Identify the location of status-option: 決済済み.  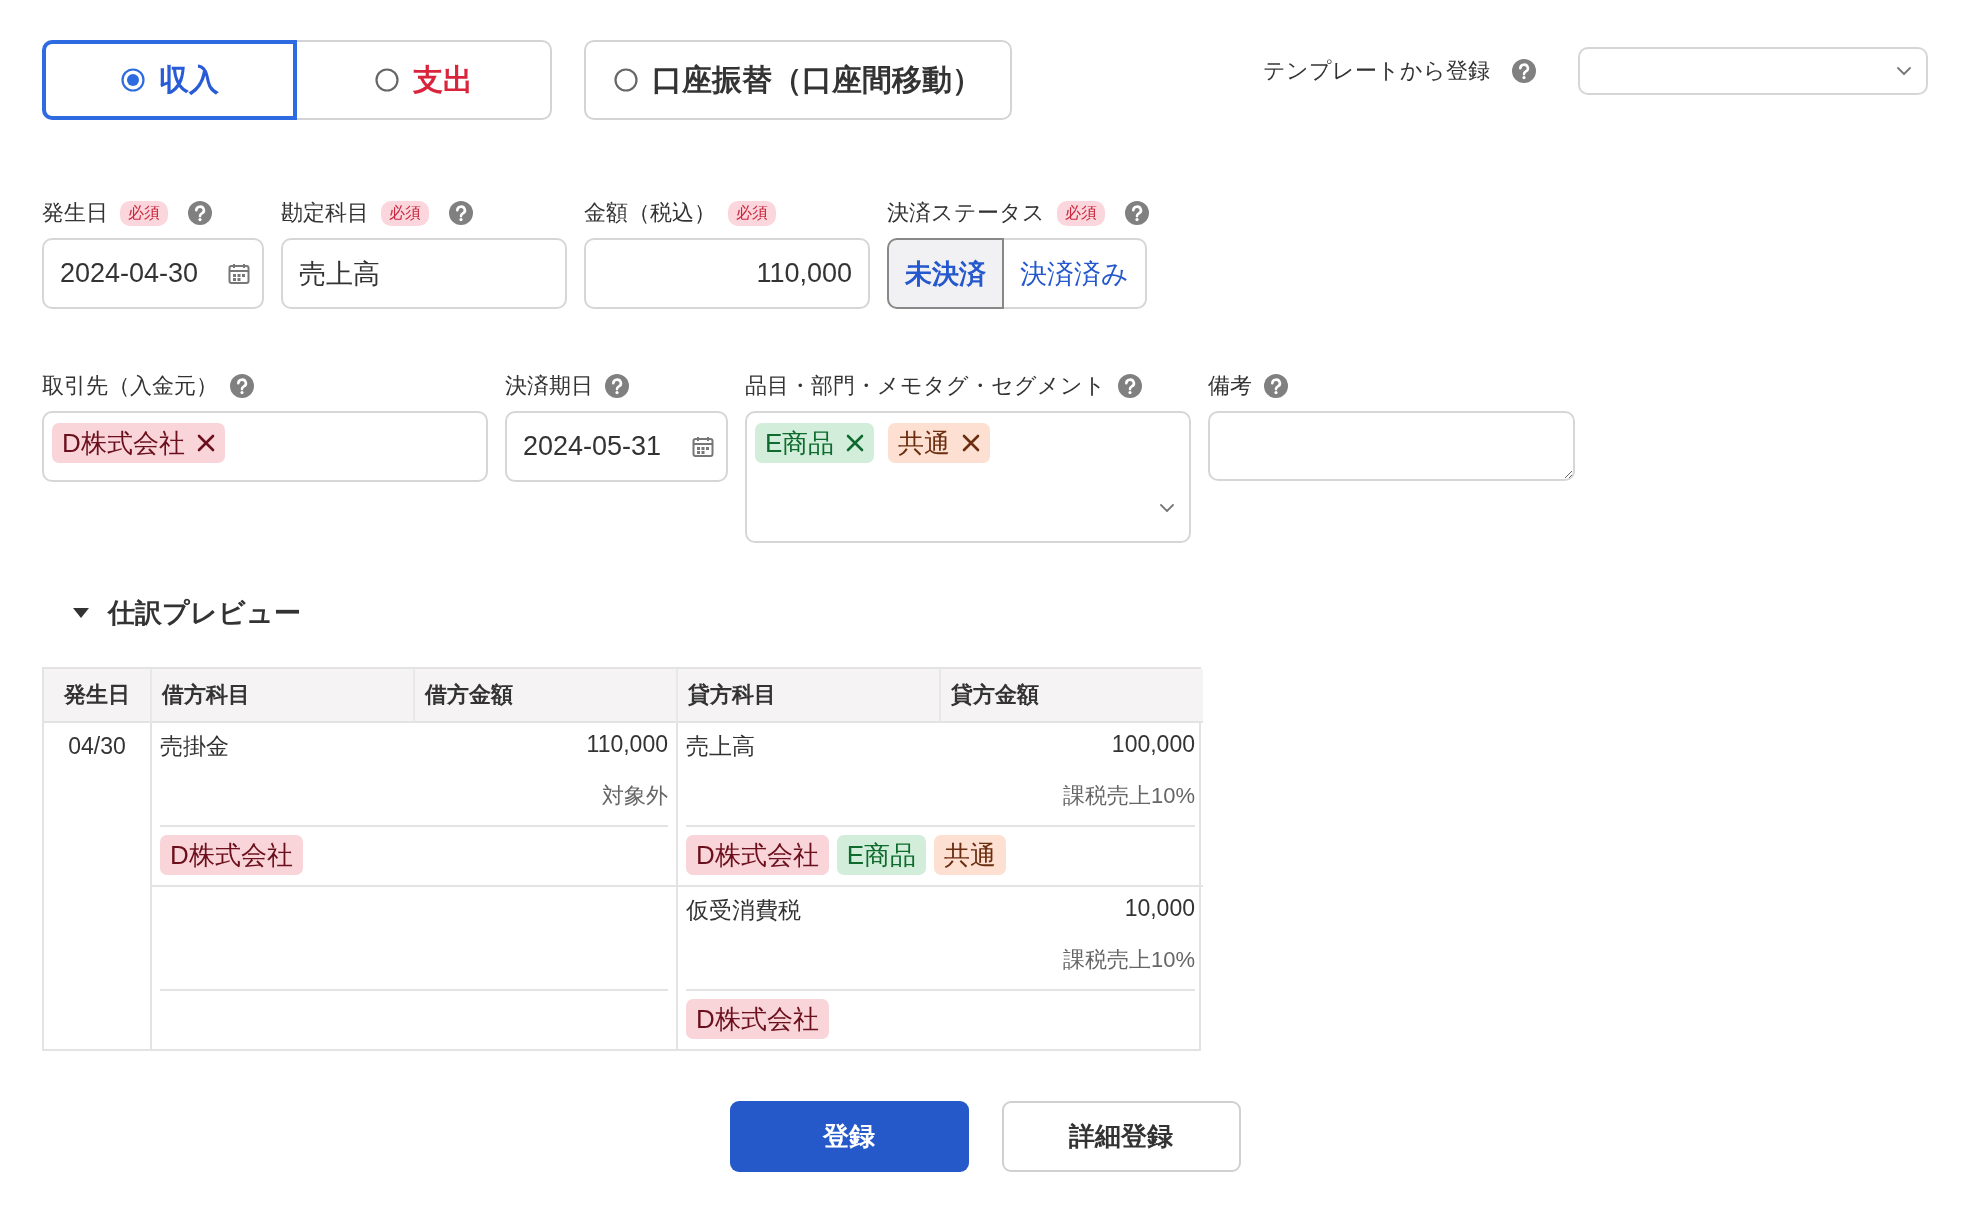
(1075, 273).